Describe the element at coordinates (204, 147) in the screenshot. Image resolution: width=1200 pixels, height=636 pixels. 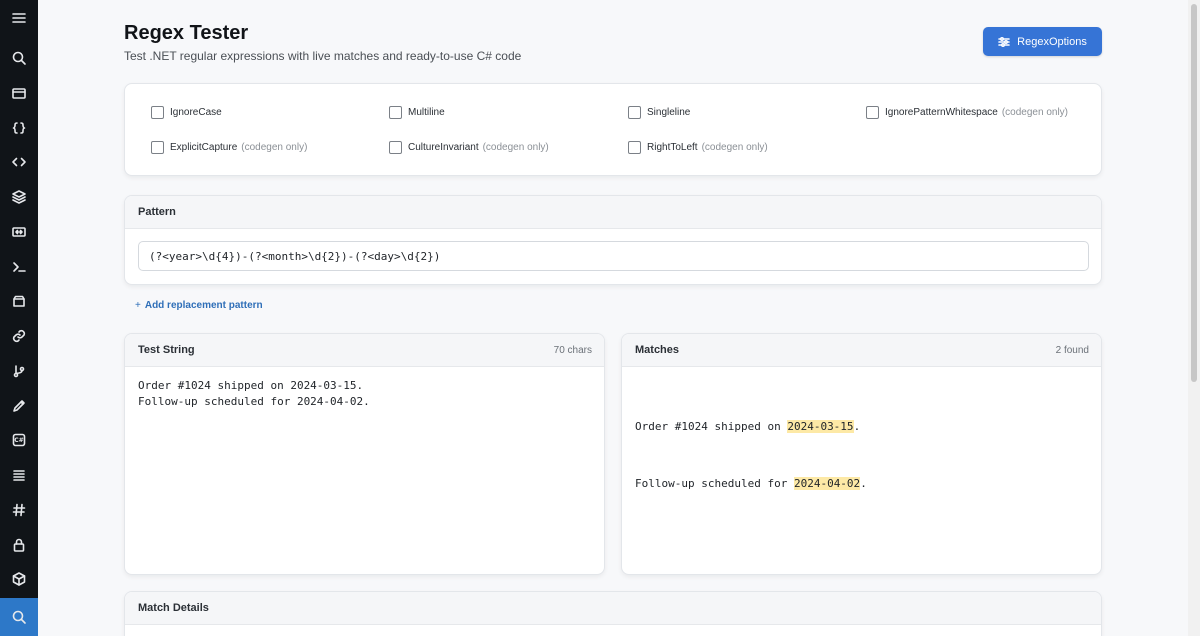
I see `option-label: ExplicitCapture` at that location.